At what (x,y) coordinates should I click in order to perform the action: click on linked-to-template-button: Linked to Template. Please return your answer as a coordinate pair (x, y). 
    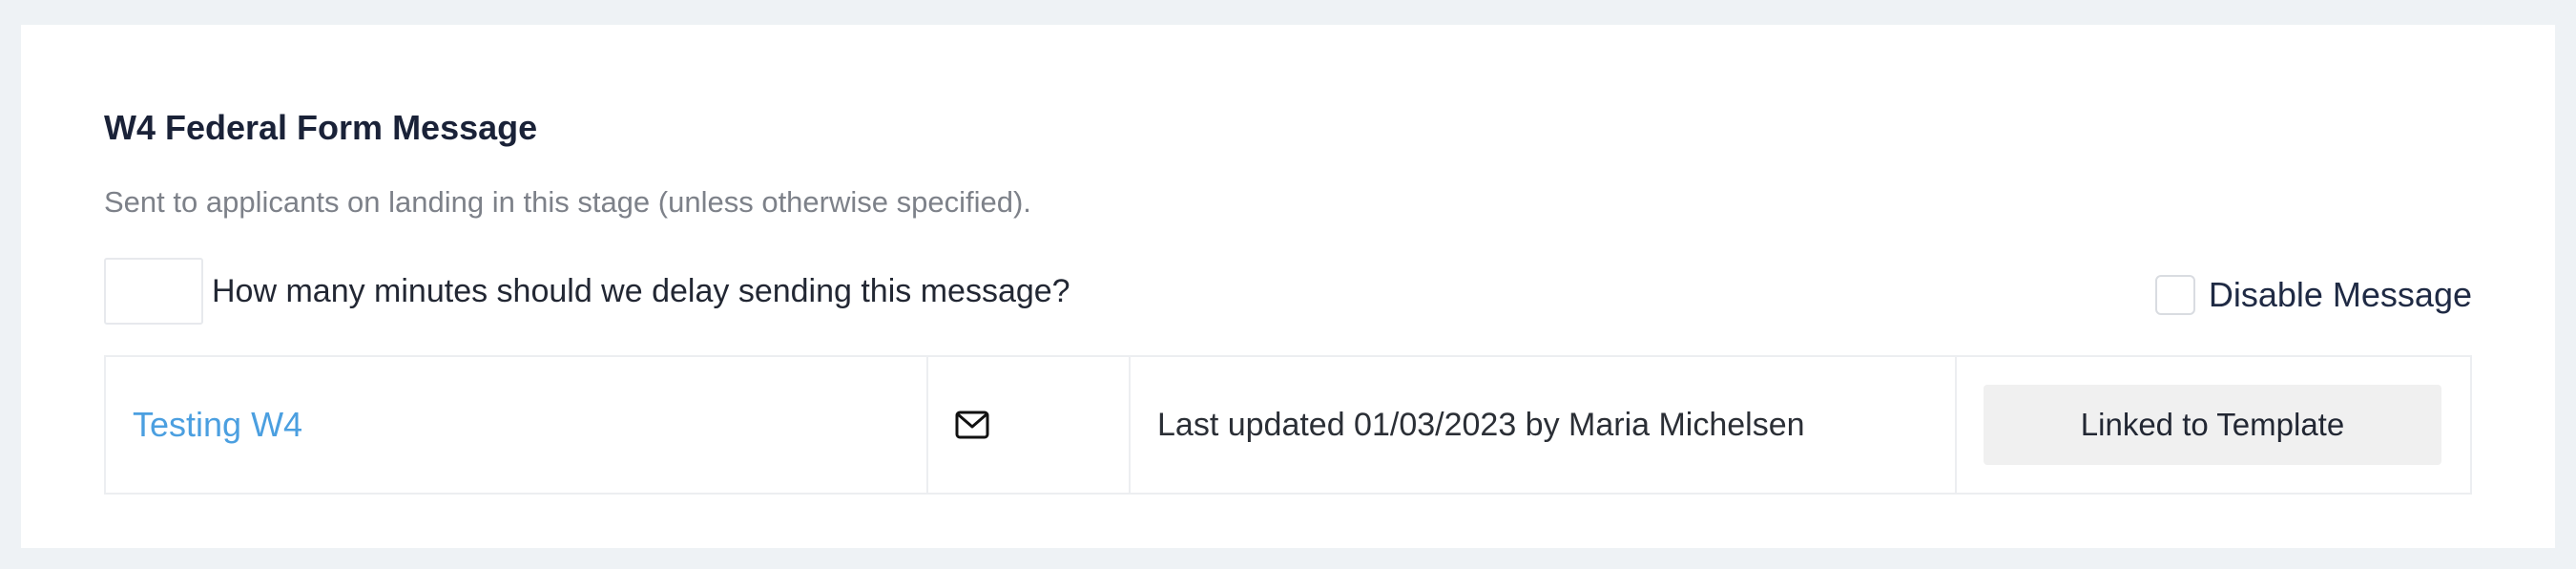
    Looking at the image, I should click on (2212, 425).